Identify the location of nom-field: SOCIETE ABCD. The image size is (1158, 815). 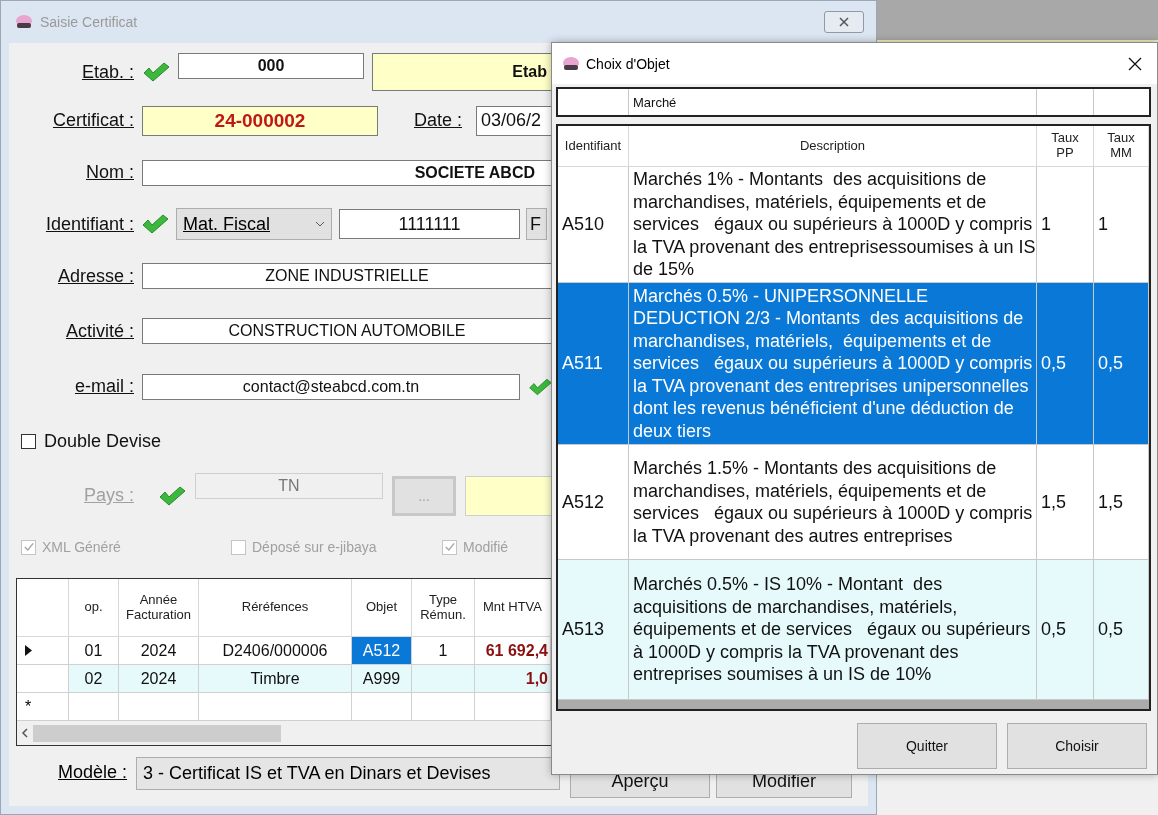
(347, 172).